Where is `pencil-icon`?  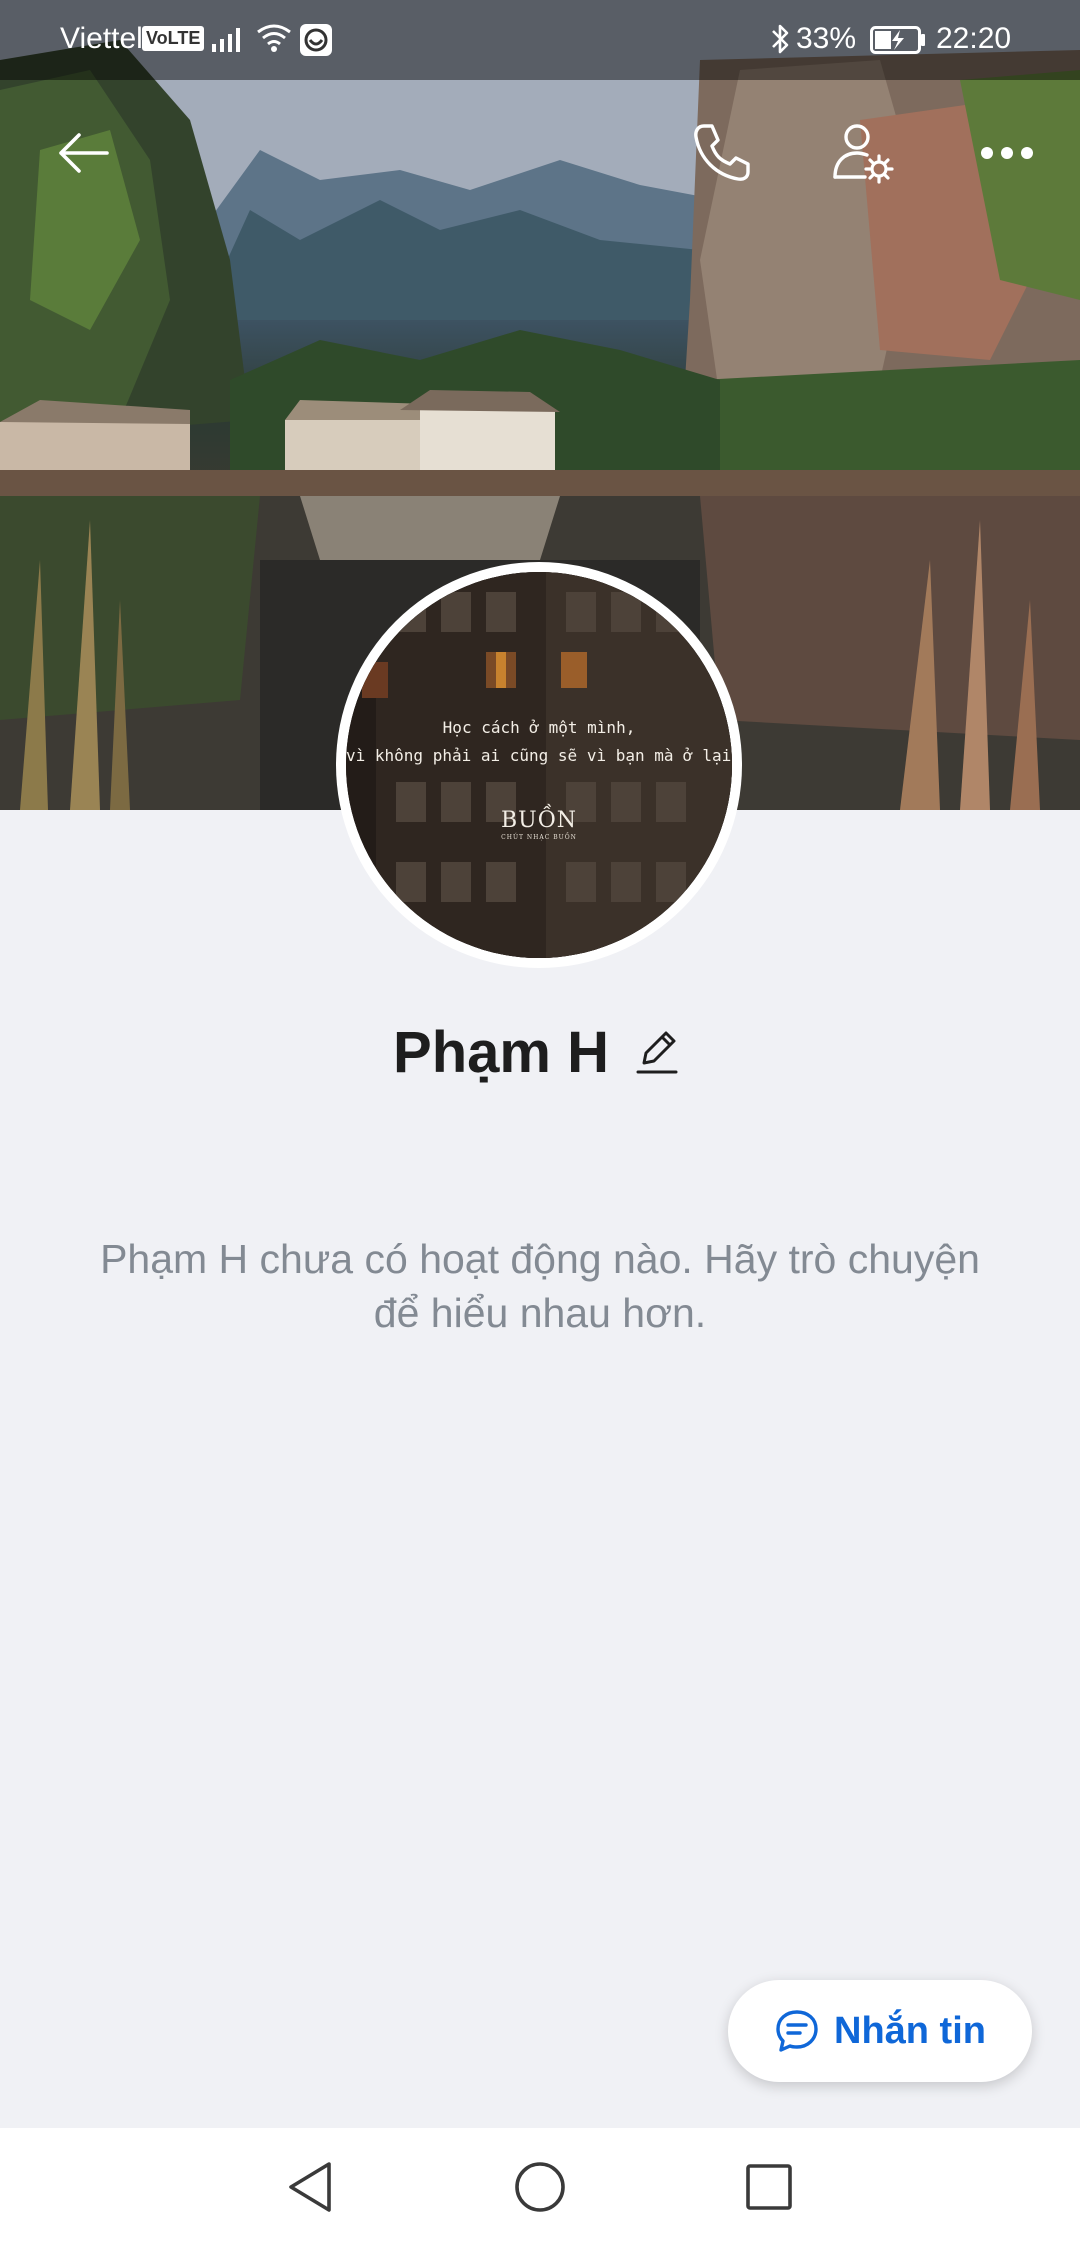 pencil-icon is located at coordinates (657, 1052).